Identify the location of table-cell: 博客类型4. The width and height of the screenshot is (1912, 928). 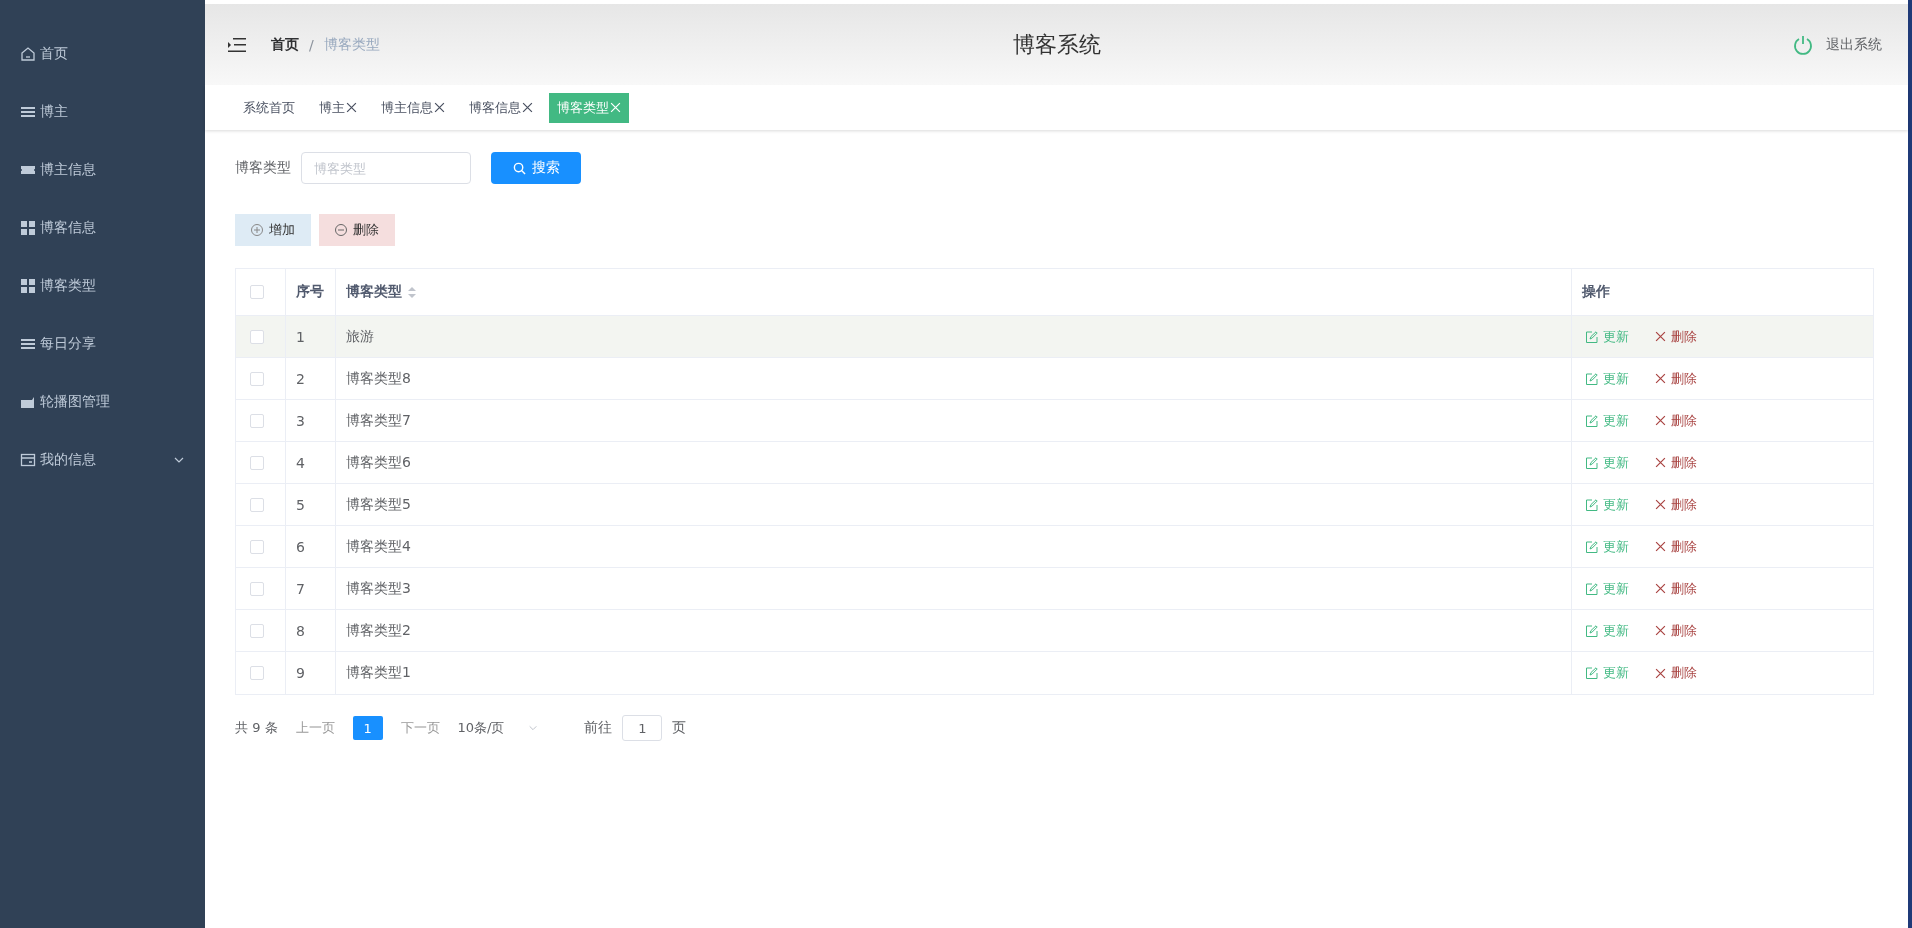
(378, 546).